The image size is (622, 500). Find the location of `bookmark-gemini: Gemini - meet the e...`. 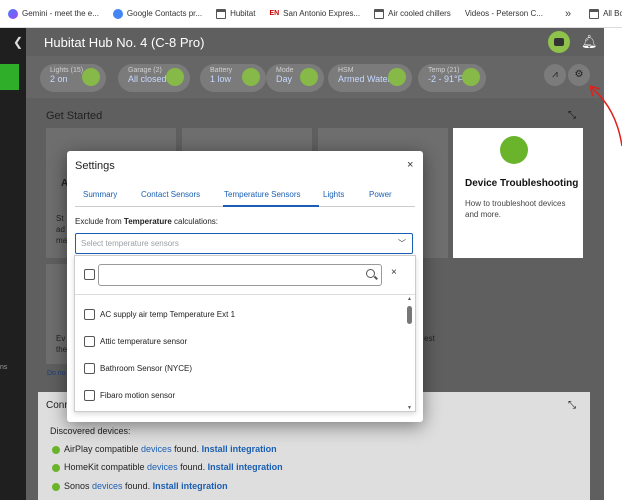

bookmark-gemini: Gemini - meet the e... is located at coordinates (53, 13).